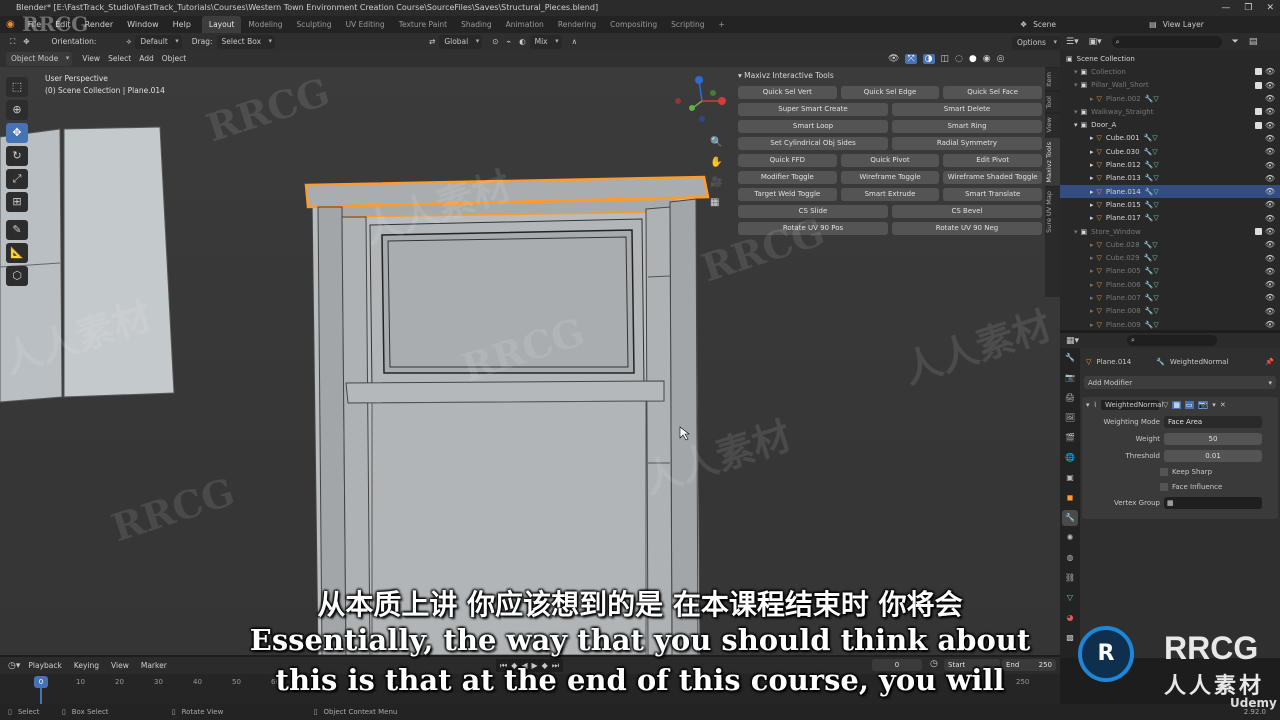 This screenshot has width=1280, height=720. Describe the element at coordinates (722, 24) in the screenshot. I see `add-workspace-icon: +` at that location.